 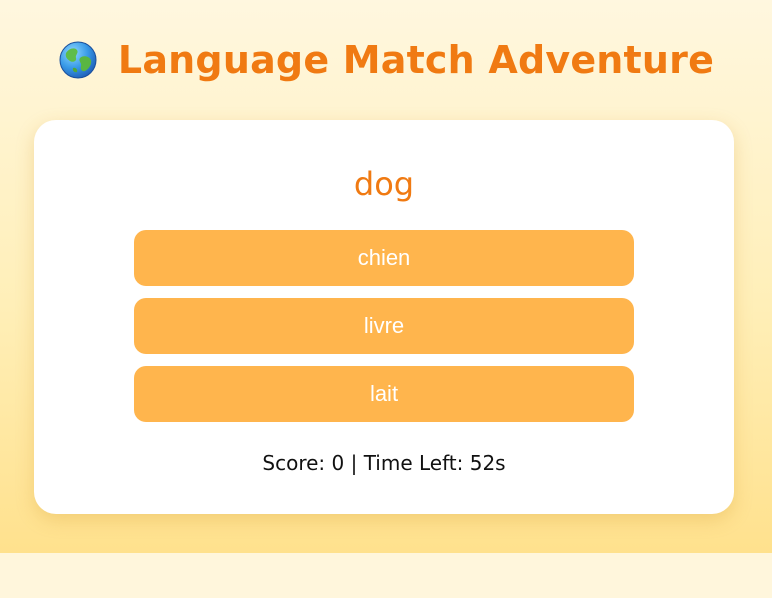 I want to click on game-header: Language Match Adventure, so click(x=386, y=60).